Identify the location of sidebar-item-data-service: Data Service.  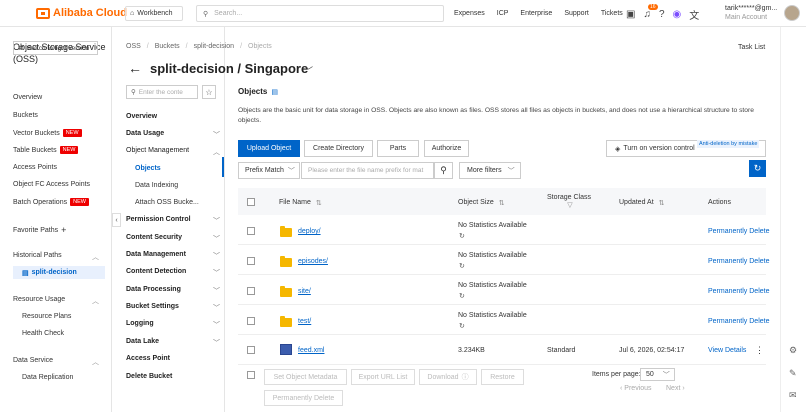
(33, 360).